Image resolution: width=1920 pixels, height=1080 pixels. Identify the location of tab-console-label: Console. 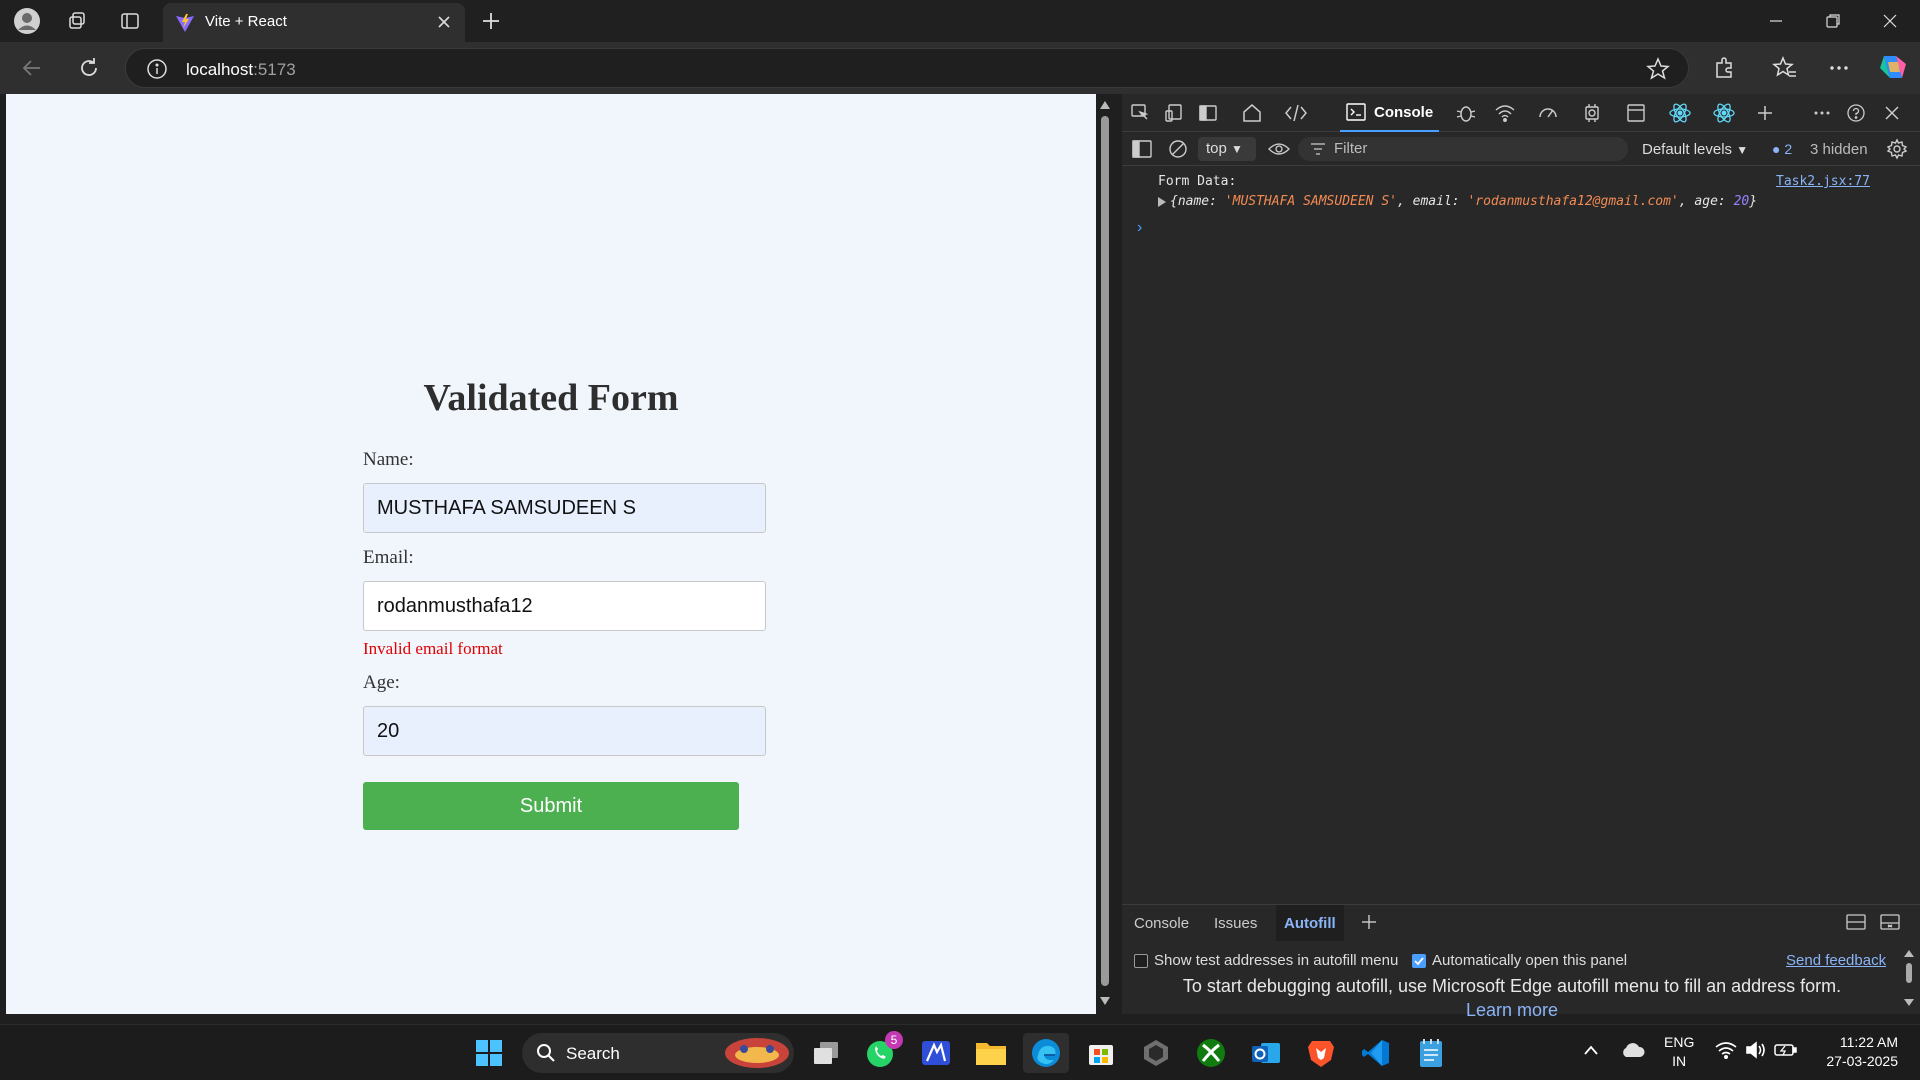
(1404, 112).